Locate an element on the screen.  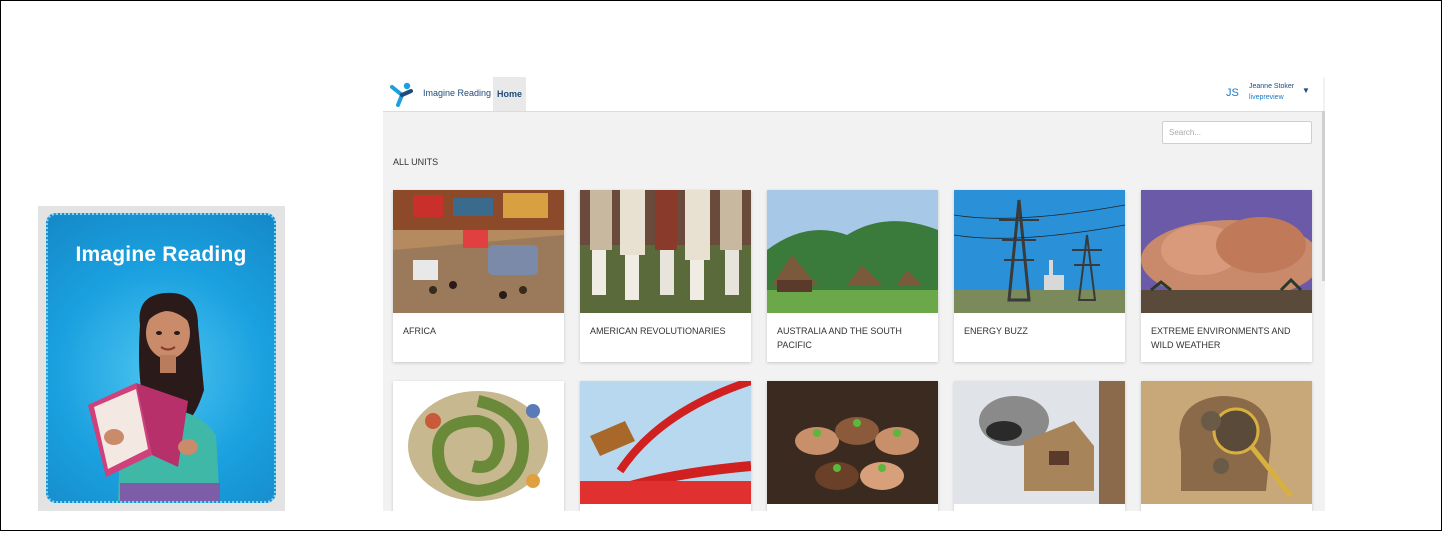
unit-image-africa is located at coordinates (478, 251).